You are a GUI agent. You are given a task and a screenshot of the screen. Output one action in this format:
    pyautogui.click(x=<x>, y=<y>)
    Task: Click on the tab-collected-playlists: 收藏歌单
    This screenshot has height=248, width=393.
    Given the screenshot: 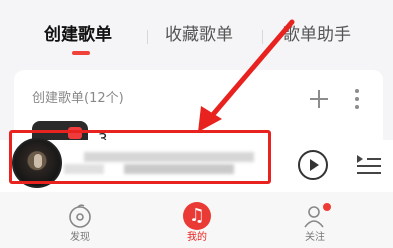 What is the action you would take?
    pyautogui.click(x=199, y=35)
    